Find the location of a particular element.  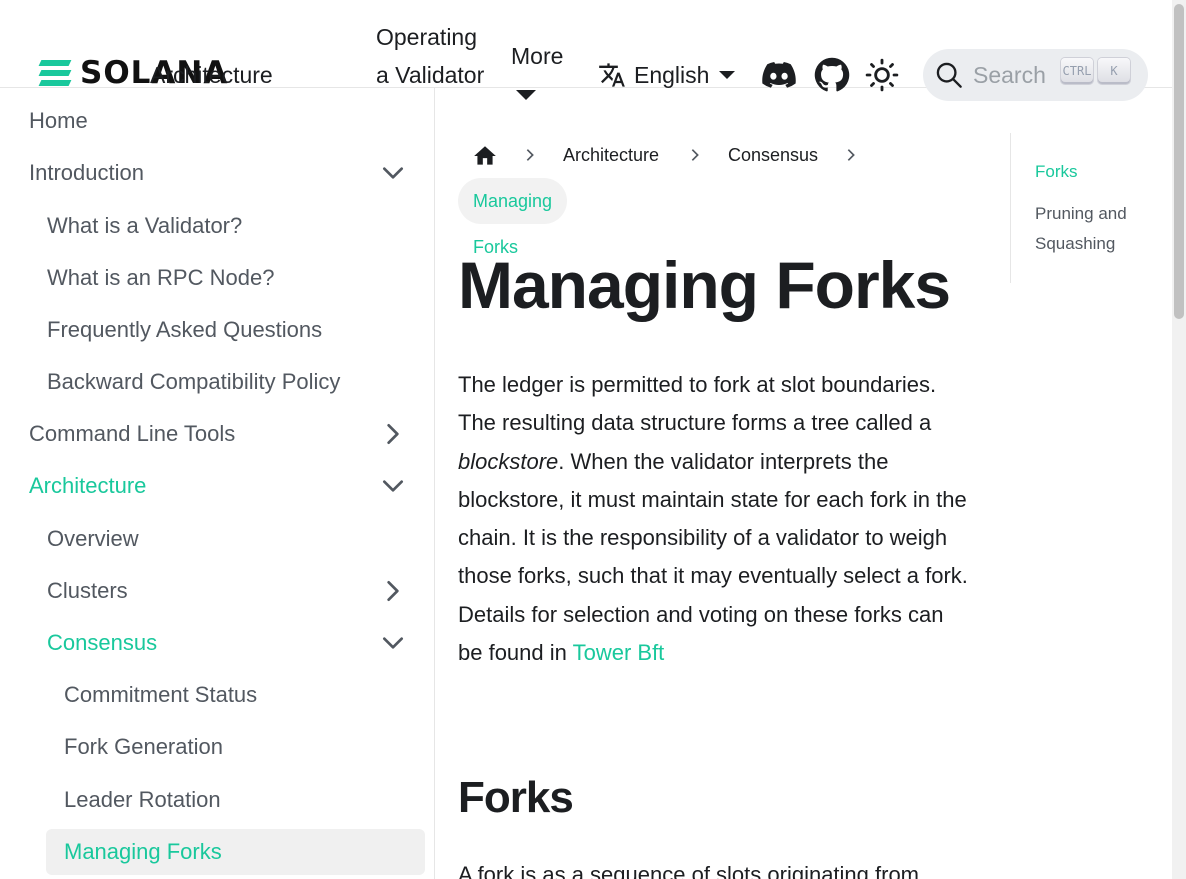

sidebar-item-fork-generation: Fork Generation is located at coordinates (143, 747).